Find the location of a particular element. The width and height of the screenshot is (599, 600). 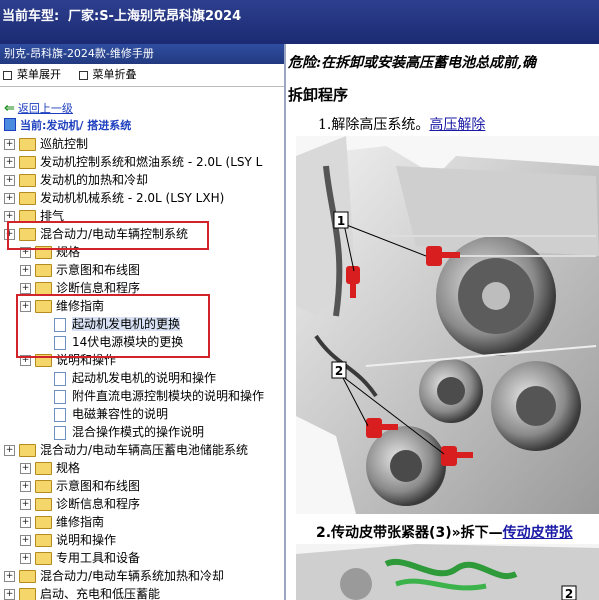

collapse-icon is located at coordinates (83, 75).